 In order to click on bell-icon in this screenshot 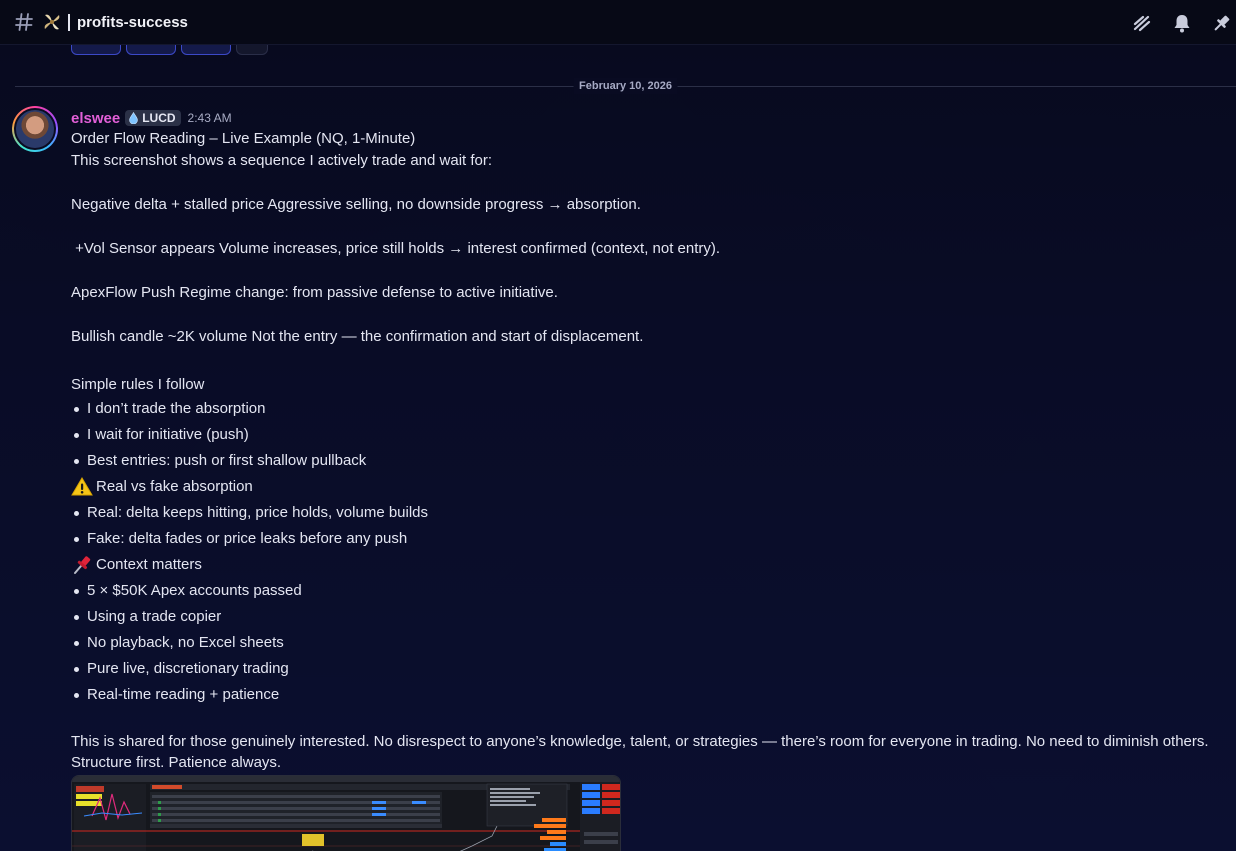, I will do `click(1181, 22)`.